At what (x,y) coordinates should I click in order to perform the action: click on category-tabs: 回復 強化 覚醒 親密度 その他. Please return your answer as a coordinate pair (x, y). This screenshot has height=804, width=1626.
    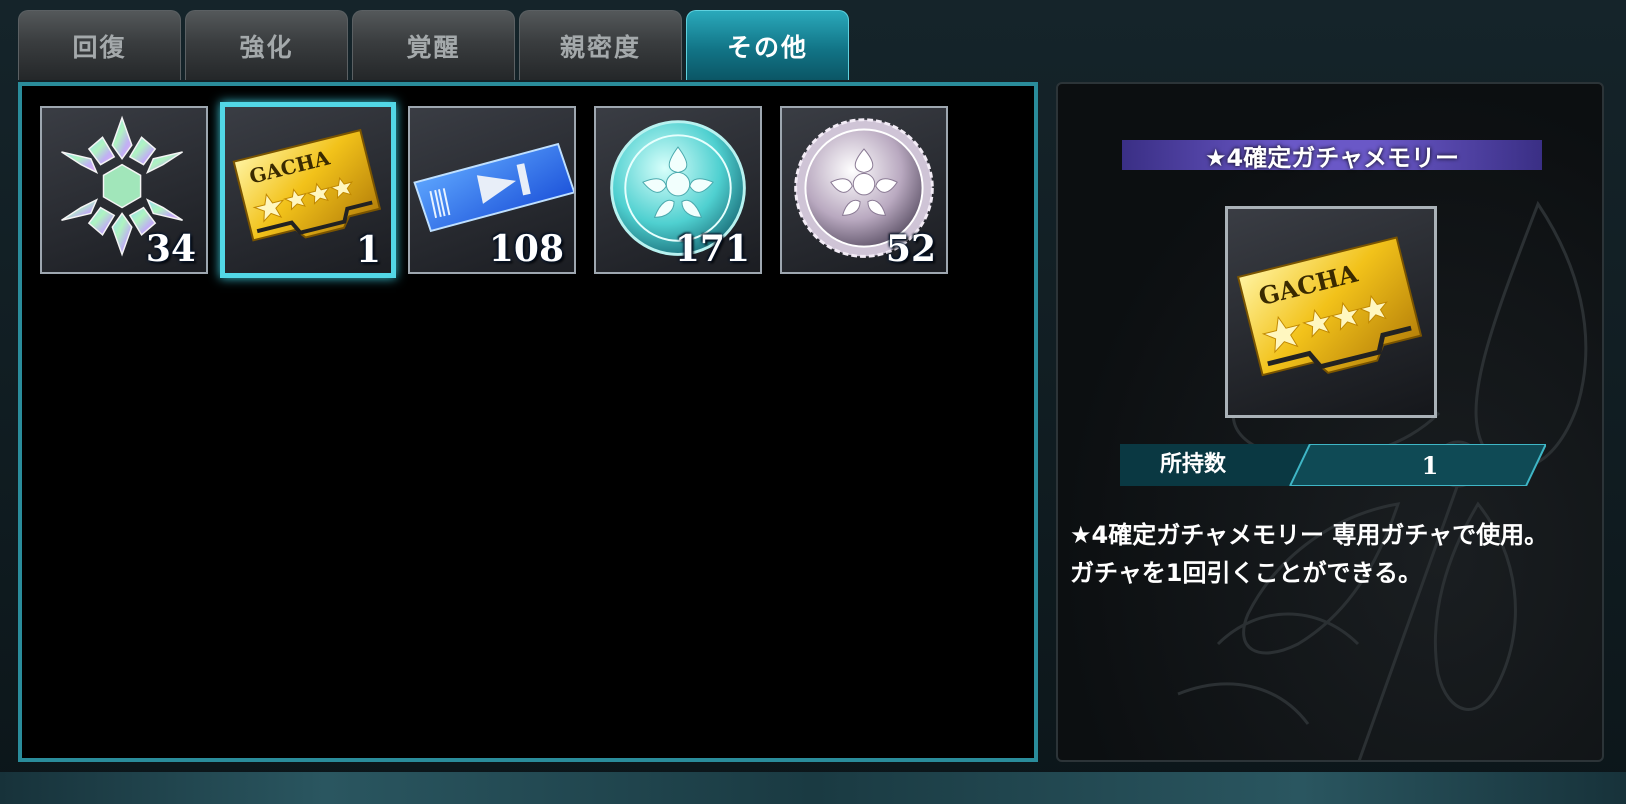
    Looking at the image, I should click on (433, 46).